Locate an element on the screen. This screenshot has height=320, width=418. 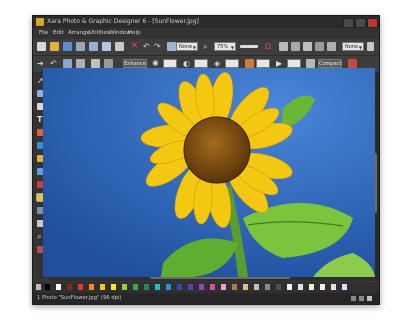
view-mode-select: None ▼ is located at coordinates (353, 46).